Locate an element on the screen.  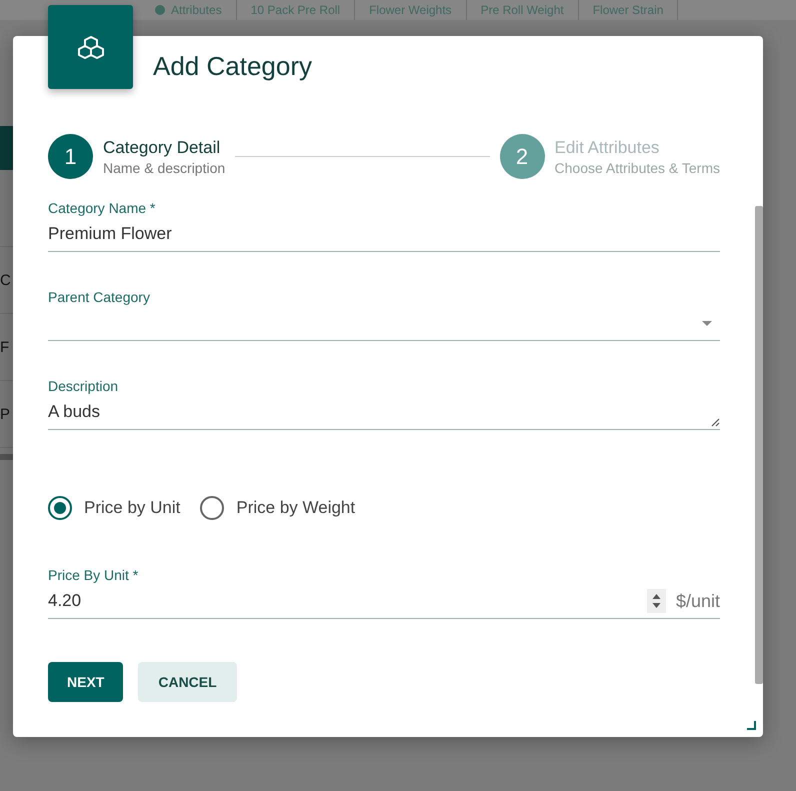
dialog-title: Add Category is located at coordinates (232, 66).